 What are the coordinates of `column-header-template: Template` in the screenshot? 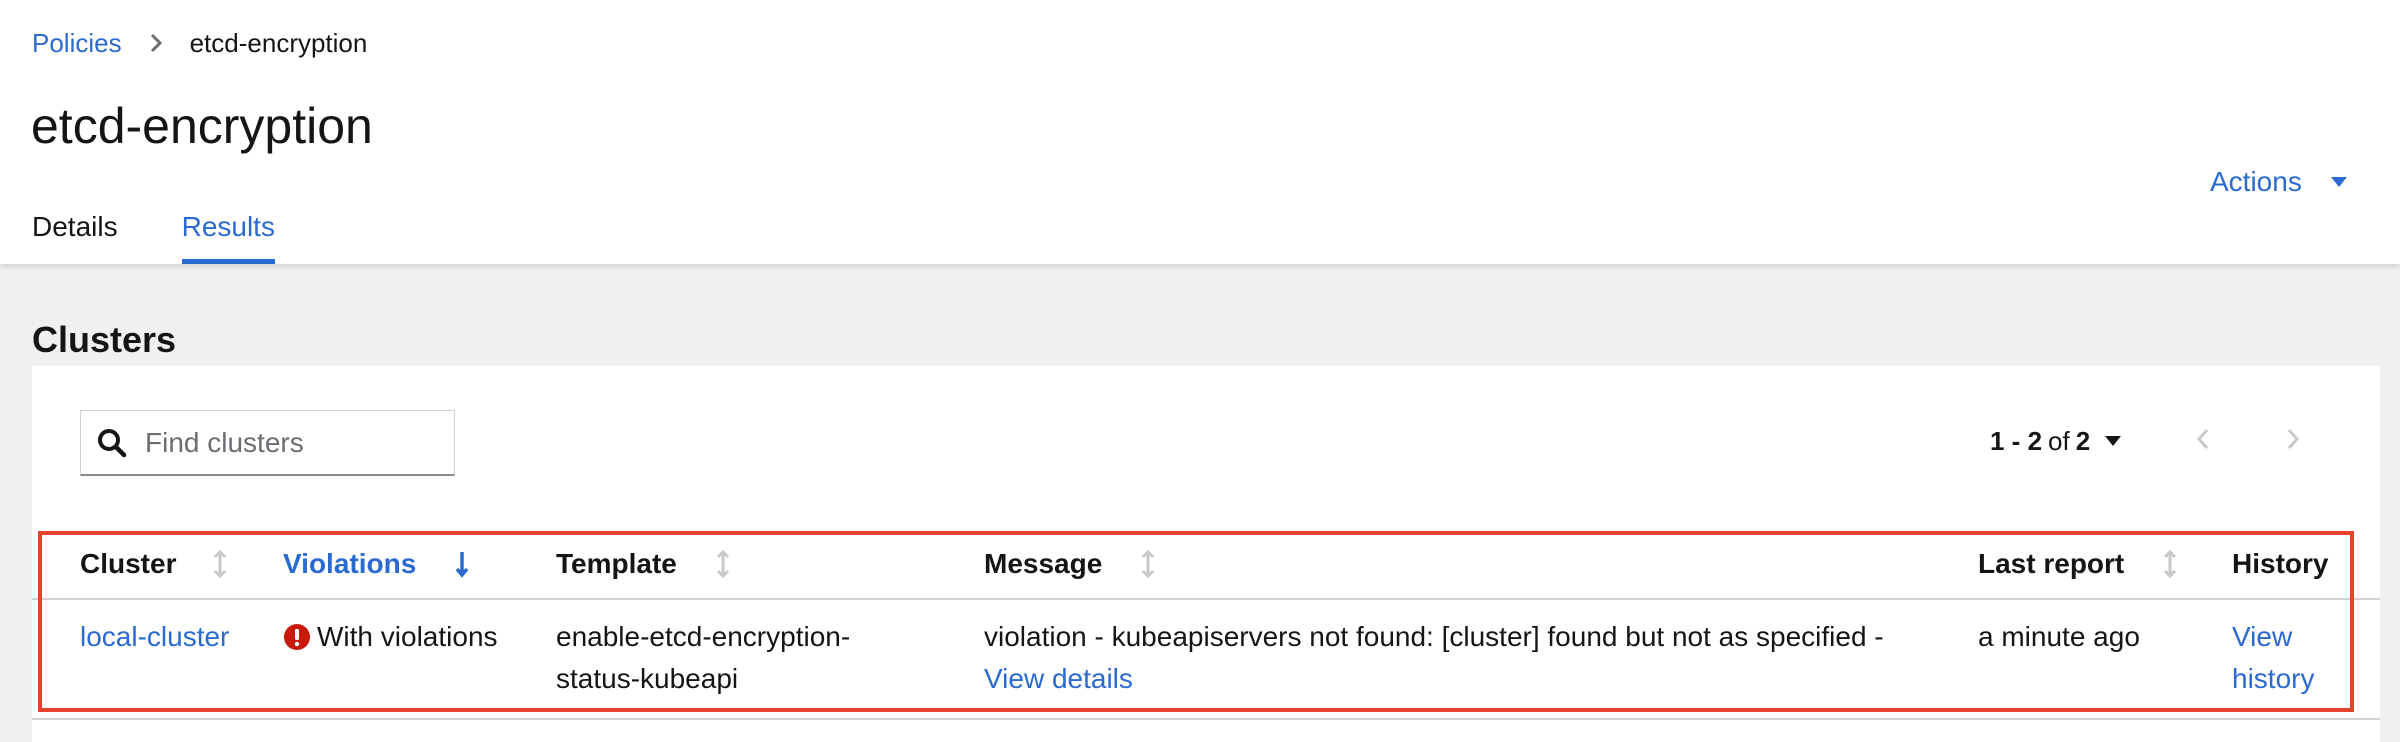 It's located at (643, 564).